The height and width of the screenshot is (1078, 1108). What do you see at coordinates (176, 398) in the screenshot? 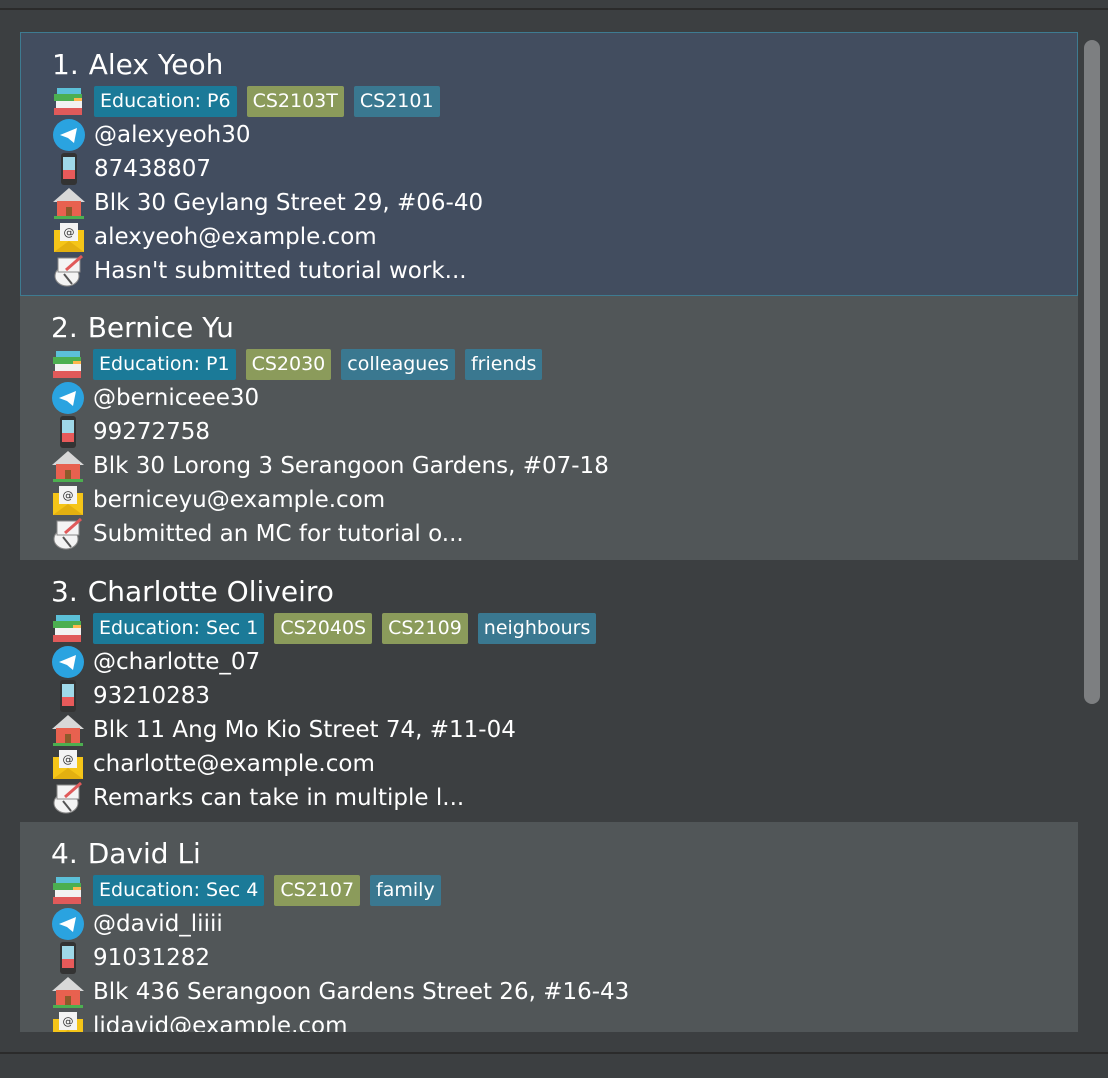
I see `telegram-handle: @berniceee30` at bounding box center [176, 398].